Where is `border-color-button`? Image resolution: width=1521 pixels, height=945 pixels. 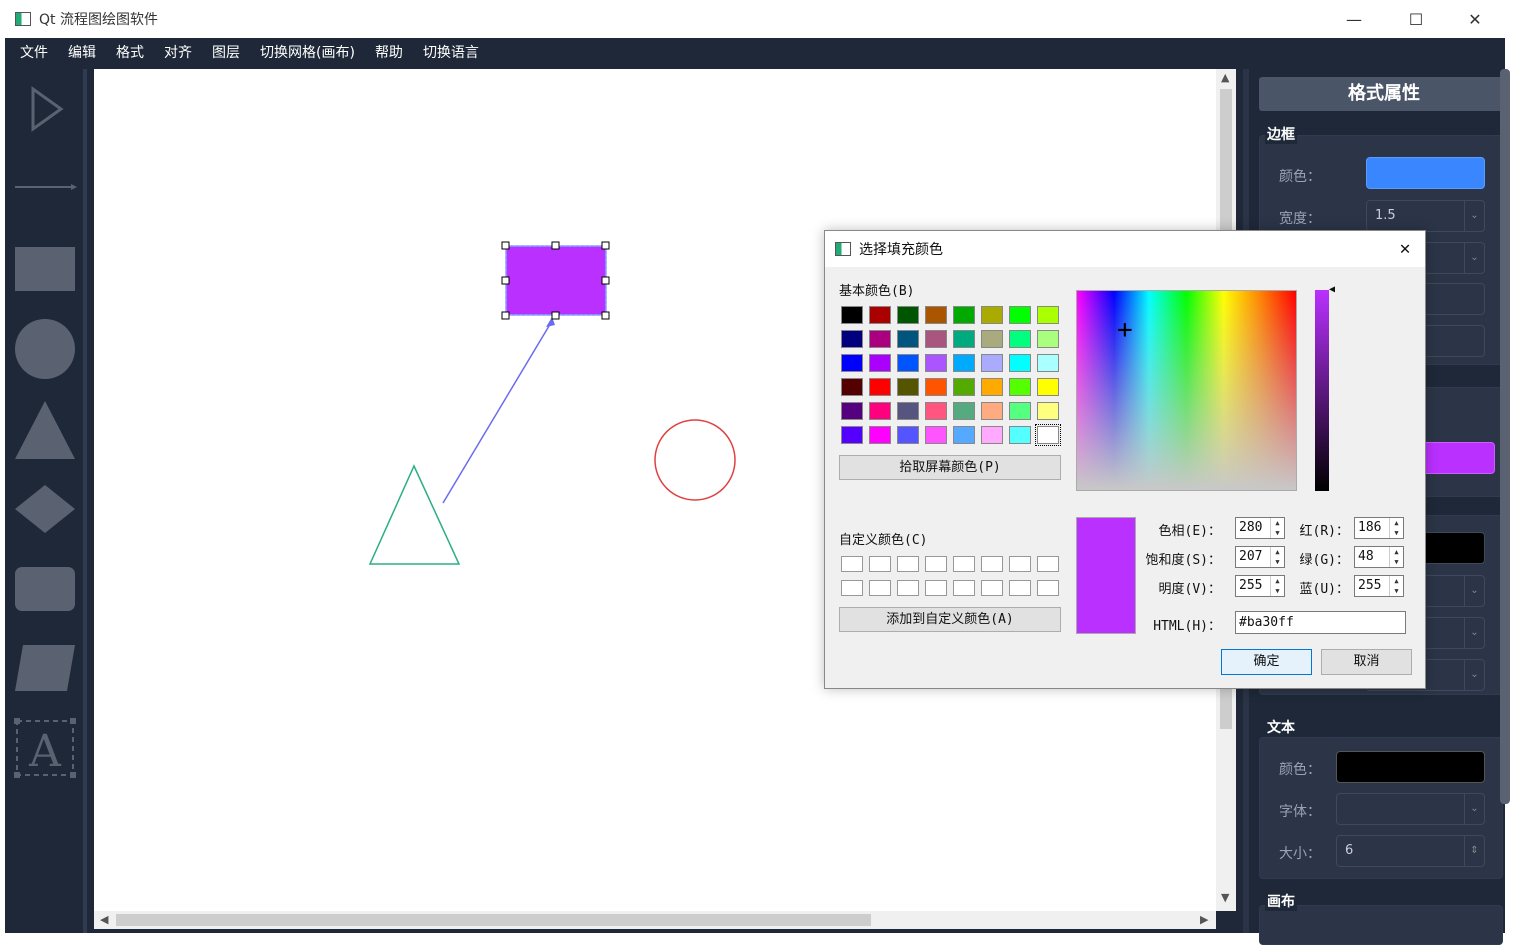
border-color-button is located at coordinates (1425, 173).